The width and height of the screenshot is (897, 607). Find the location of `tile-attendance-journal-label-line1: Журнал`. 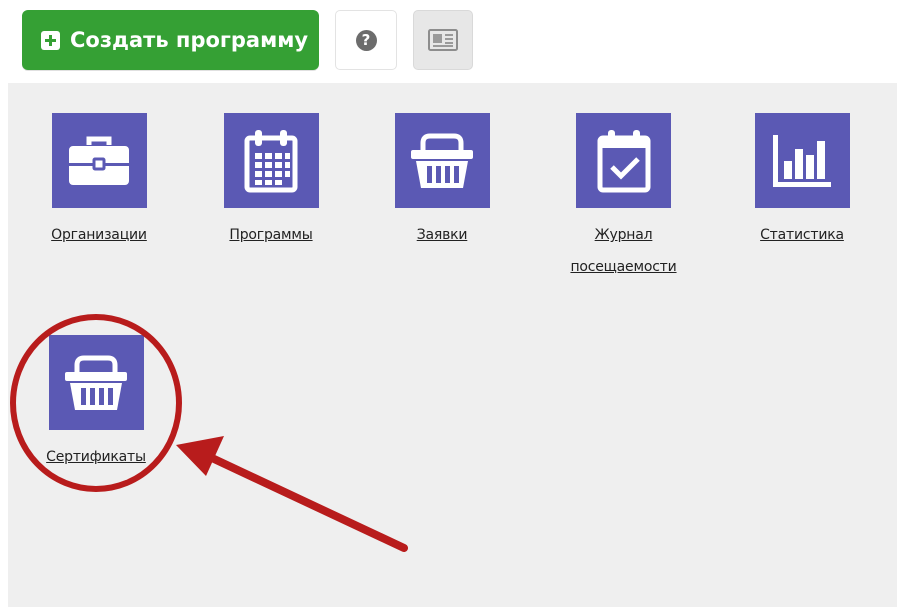

tile-attendance-journal-label-line1: Журнал is located at coordinates (623, 235).